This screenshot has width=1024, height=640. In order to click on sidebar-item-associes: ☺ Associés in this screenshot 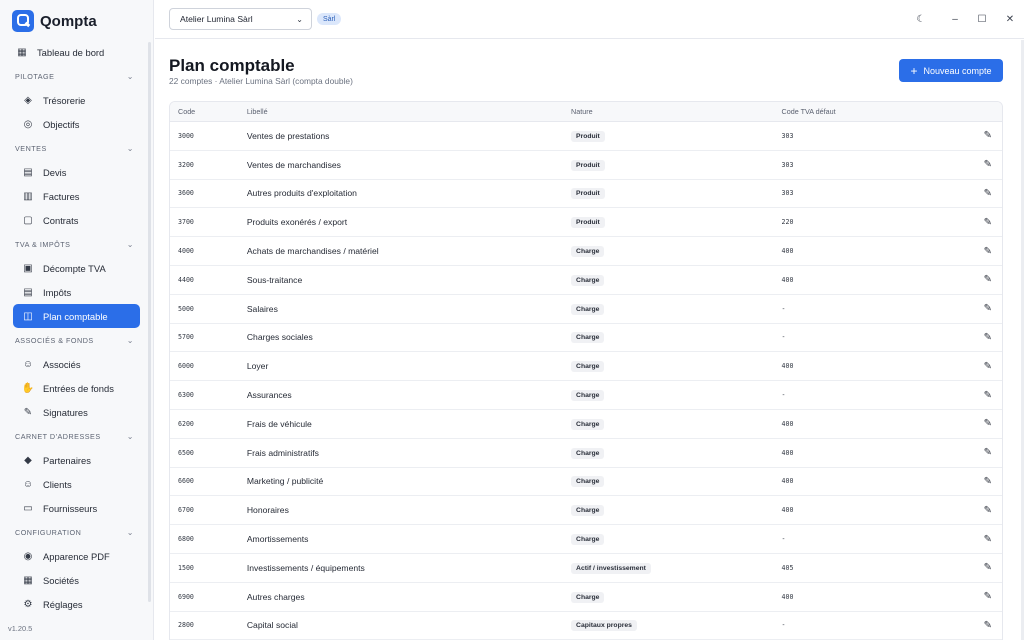, I will do `click(76, 364)`.